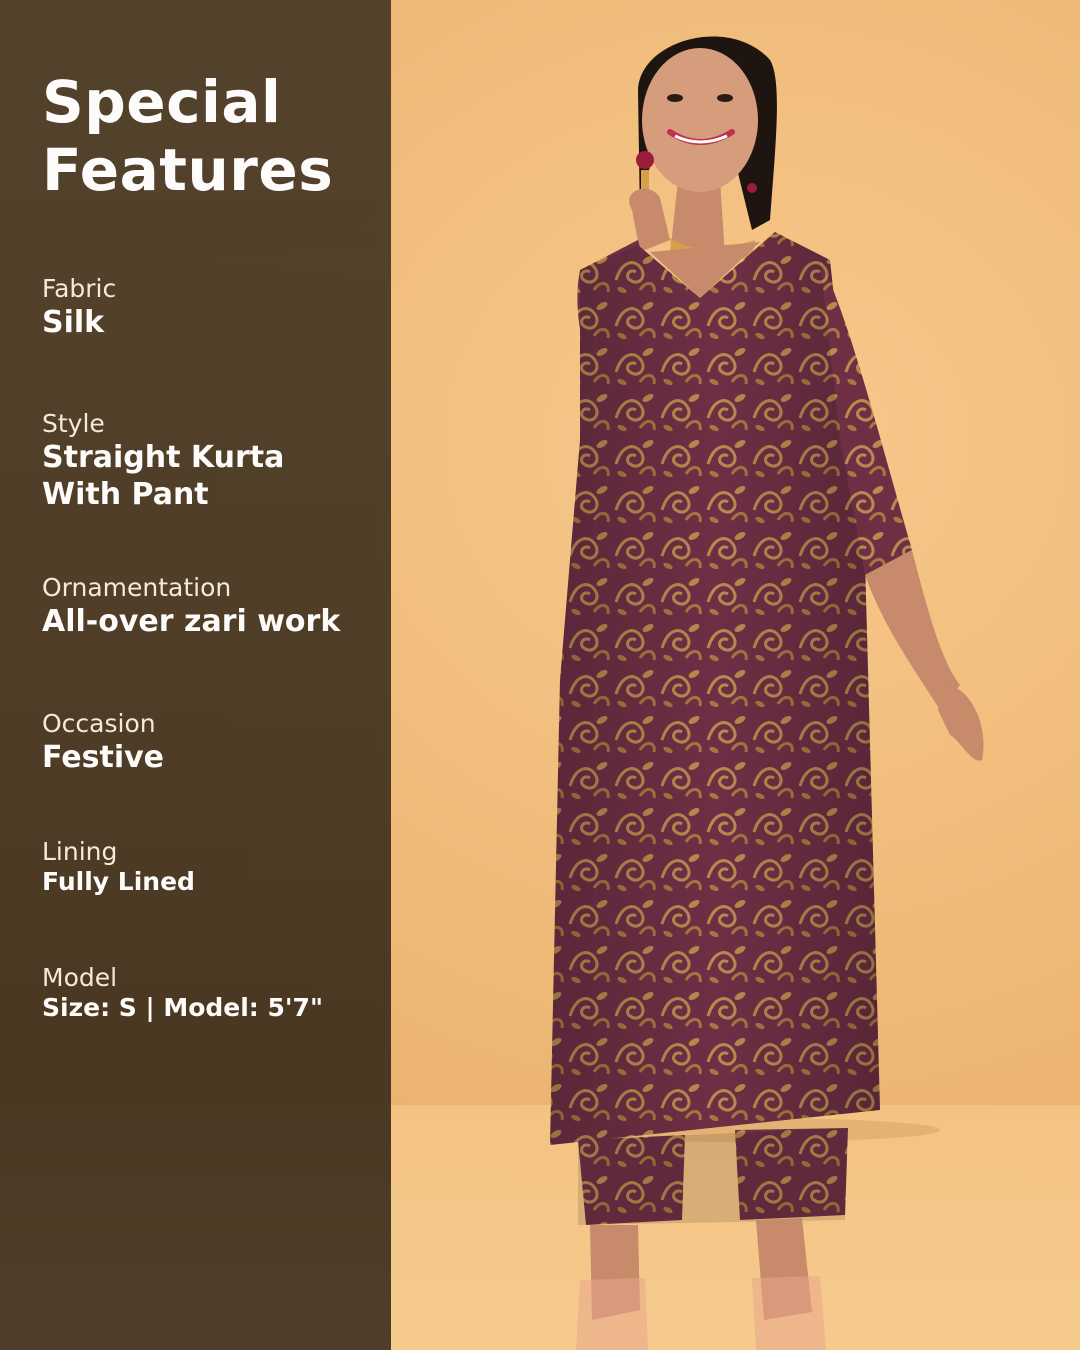 The image size is (1080, 1350). Describe the element at coordinates (80, 851) in the screenshot. I see `feature-label: Lining` at that location.